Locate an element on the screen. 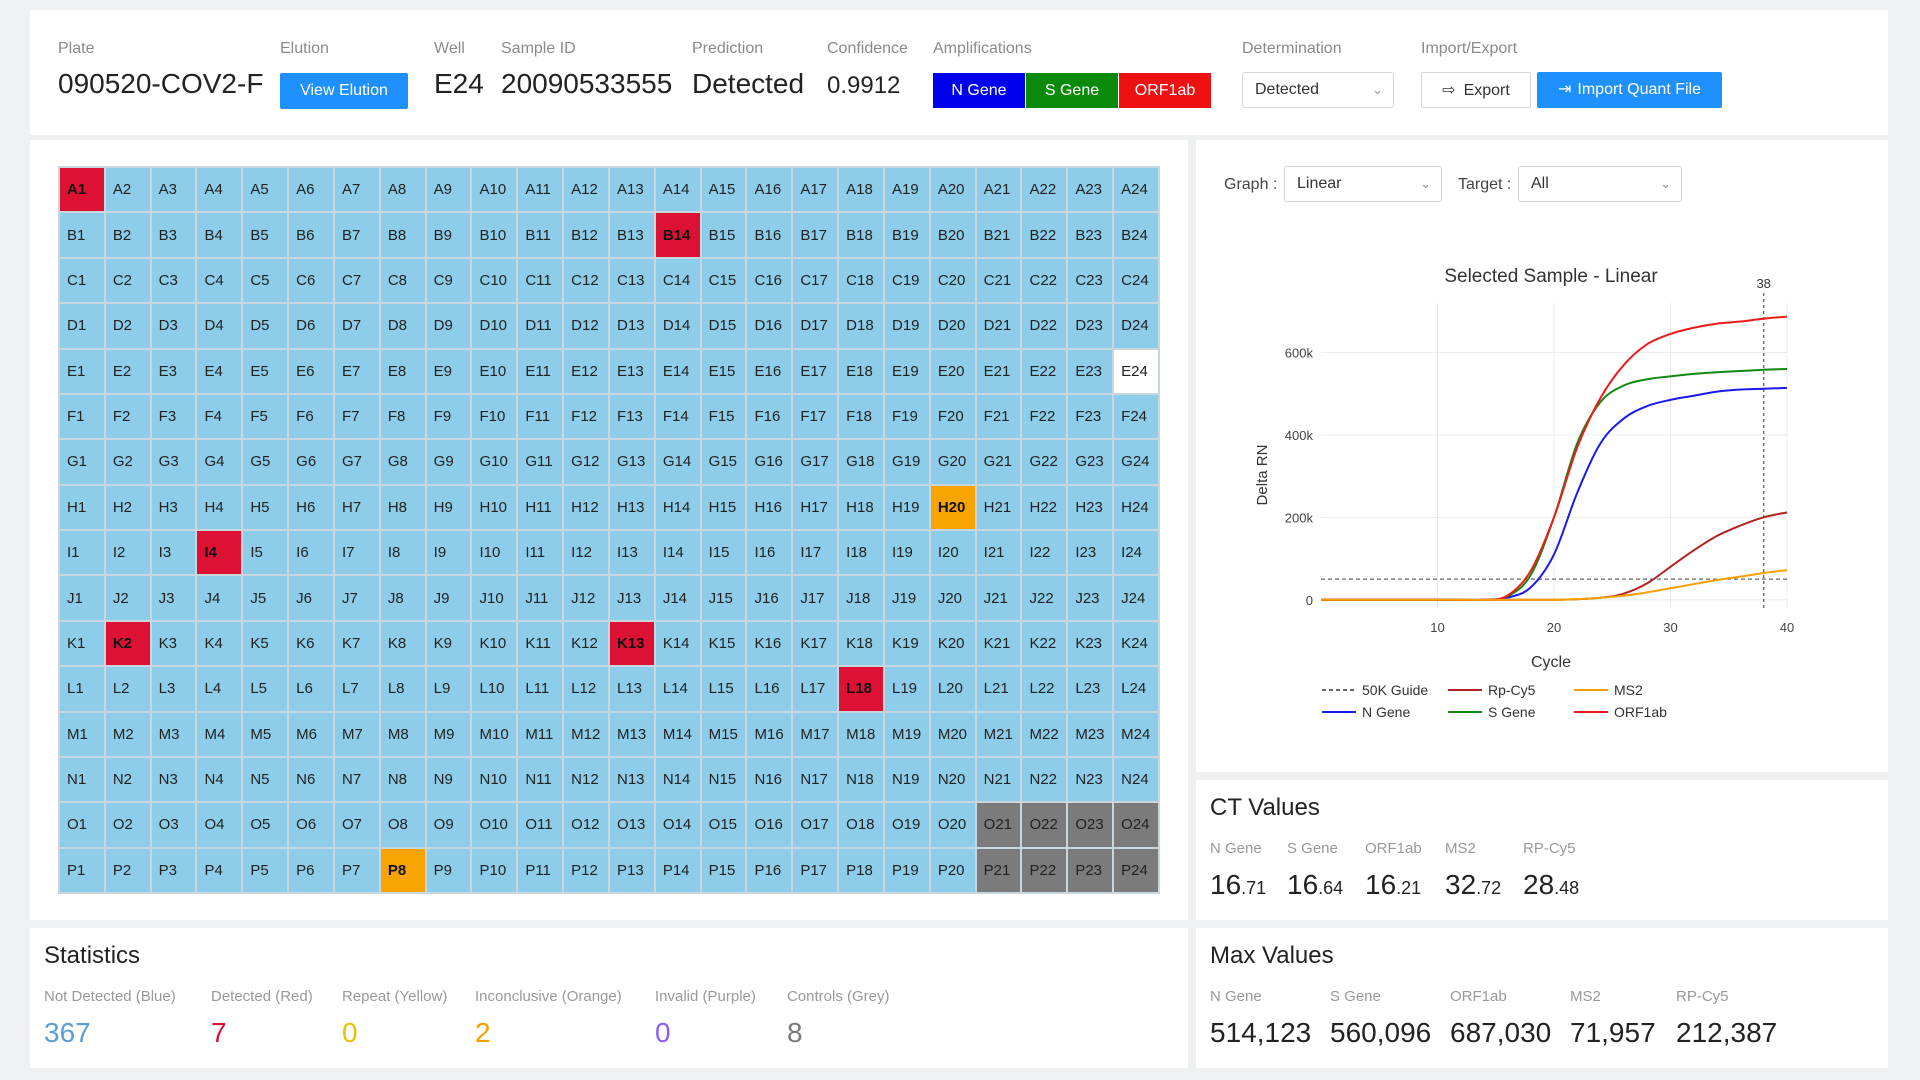 The width and height of the screenshot is (1920, 1080). well-j21: J21 is located at coordinates (998, 598).